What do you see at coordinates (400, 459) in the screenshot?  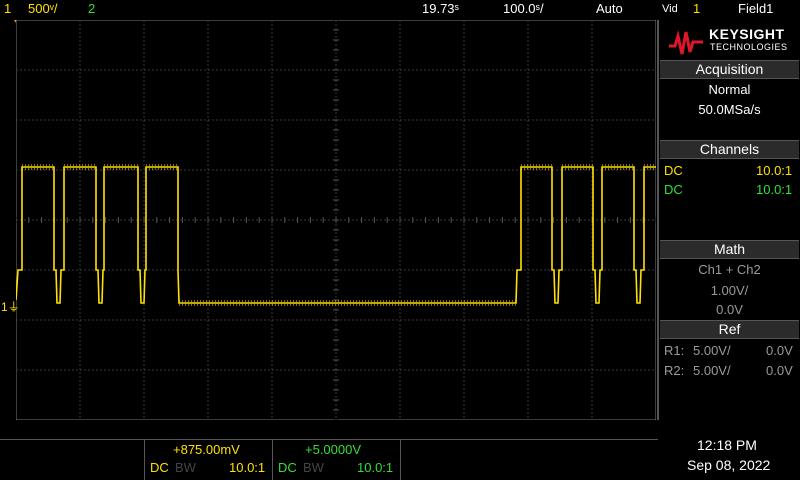 I see `bottom-divider-right` at bounding box center [400, 459].